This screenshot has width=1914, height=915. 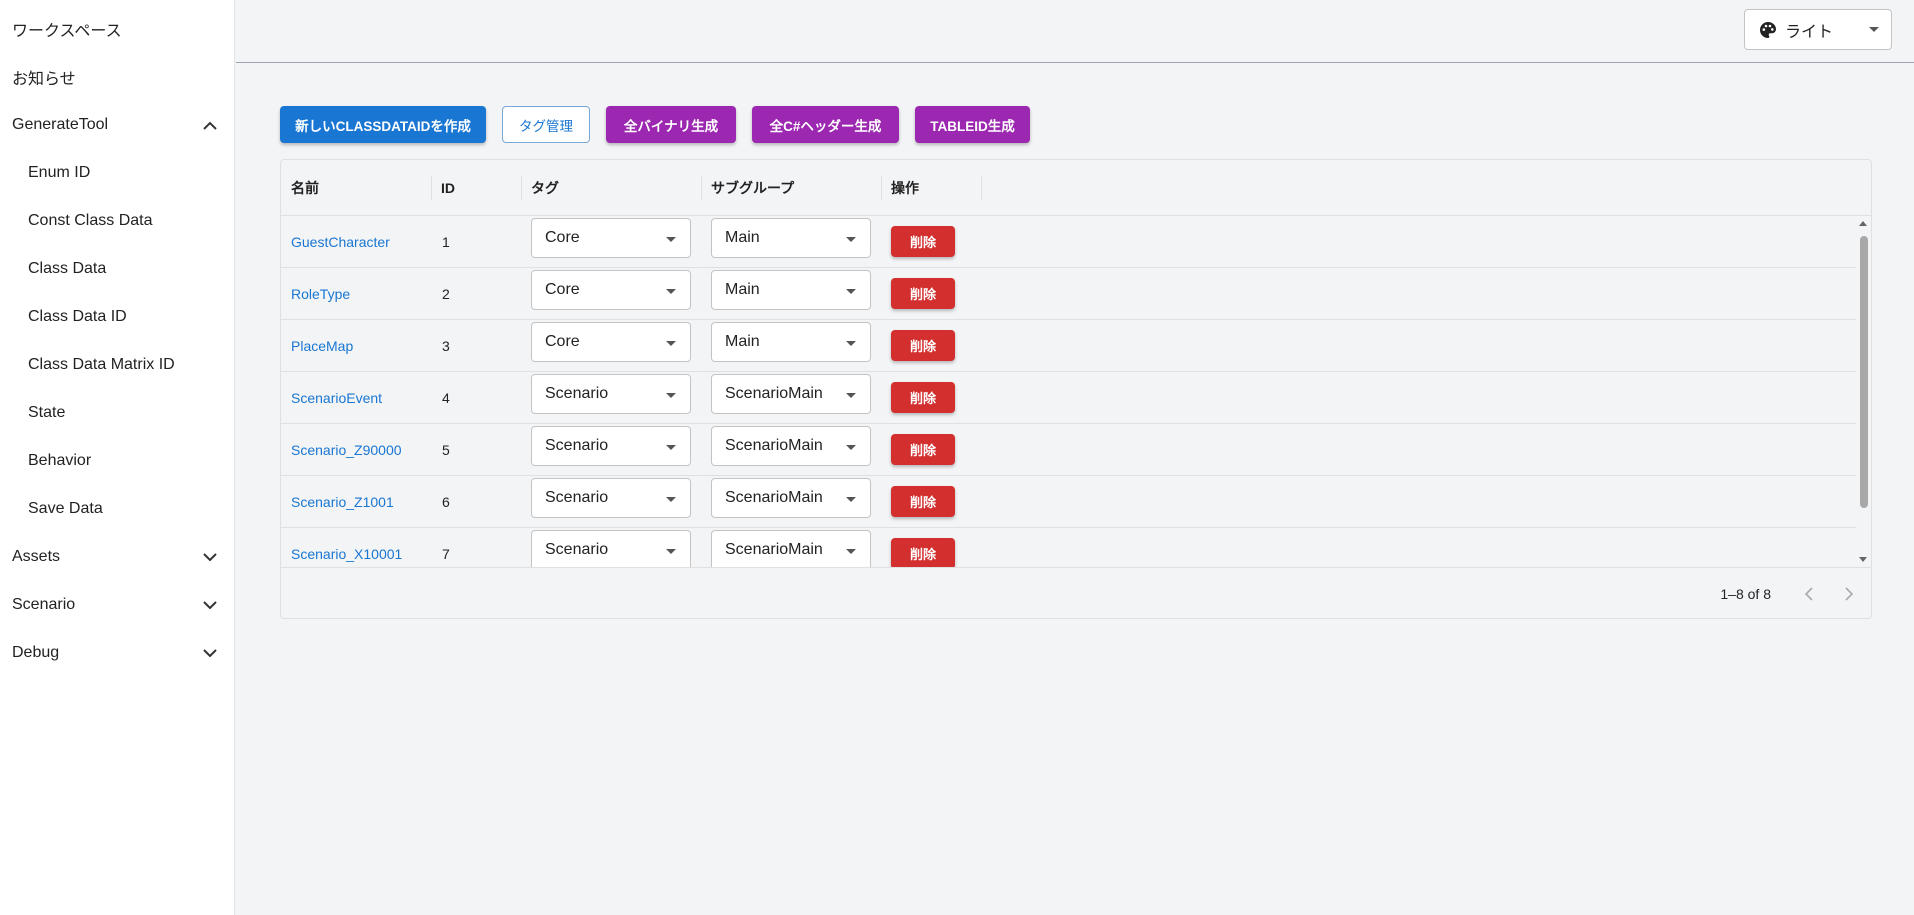 I want to click on nav-item-label: Enum ID, so click(x=59, y=172).